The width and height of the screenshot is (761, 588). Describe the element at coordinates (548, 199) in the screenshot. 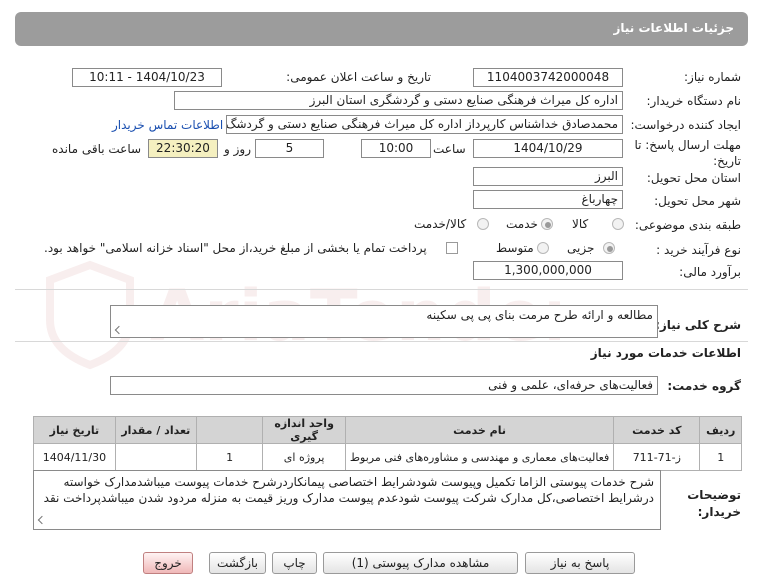

I see `city-field: چهارباغ` at that location.